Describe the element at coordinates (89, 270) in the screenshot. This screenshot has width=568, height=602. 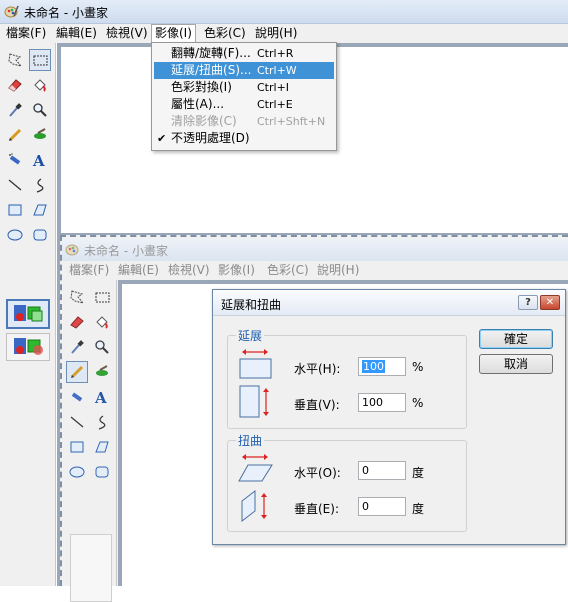
I see `bg-menu-file: 檔案(F)` at that location.